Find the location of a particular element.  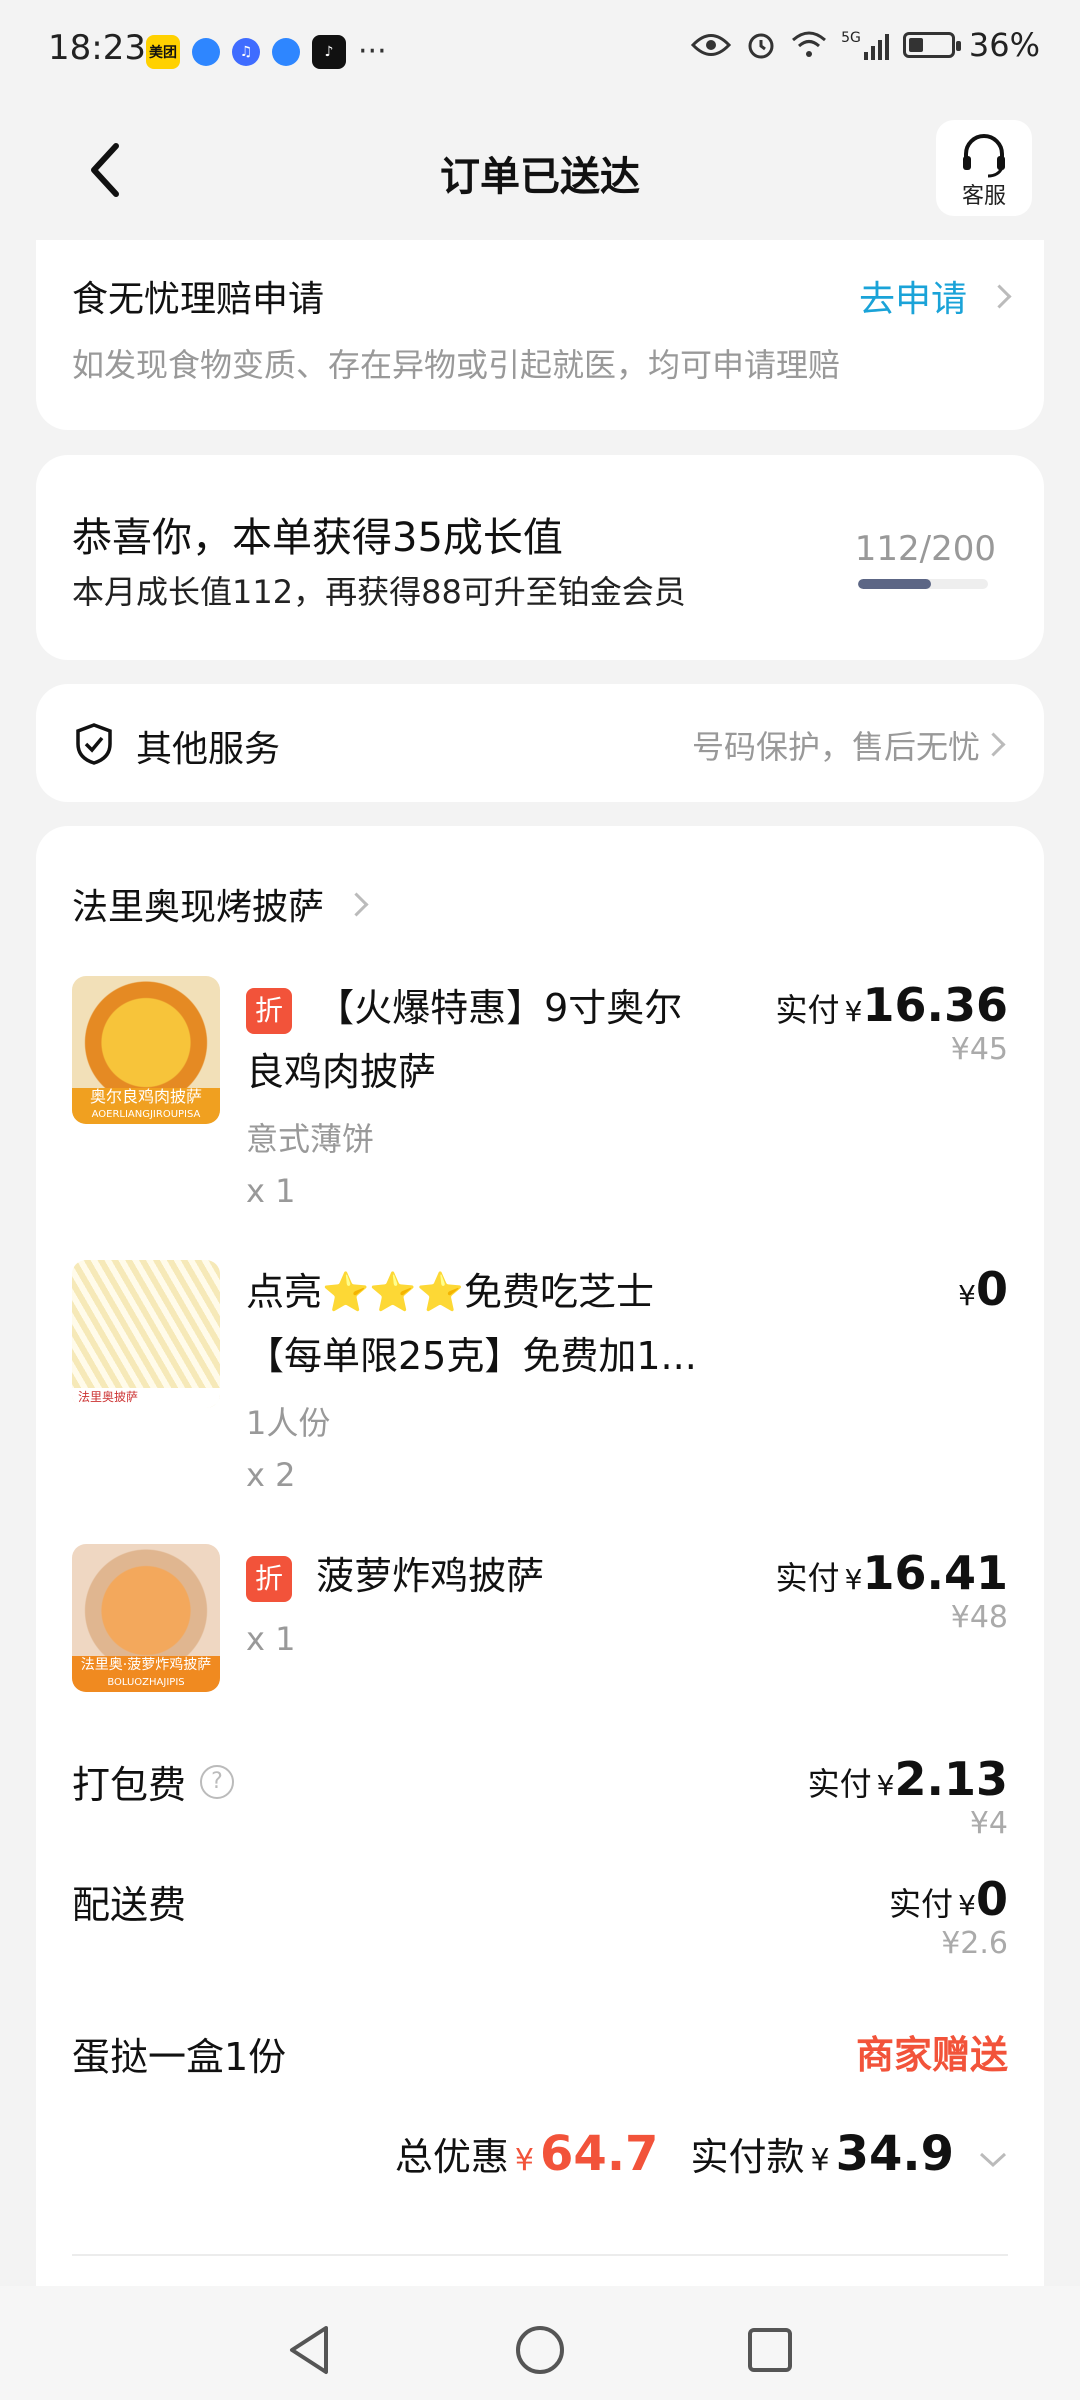

help-icon: ? is located at coordinates (217, 1781).